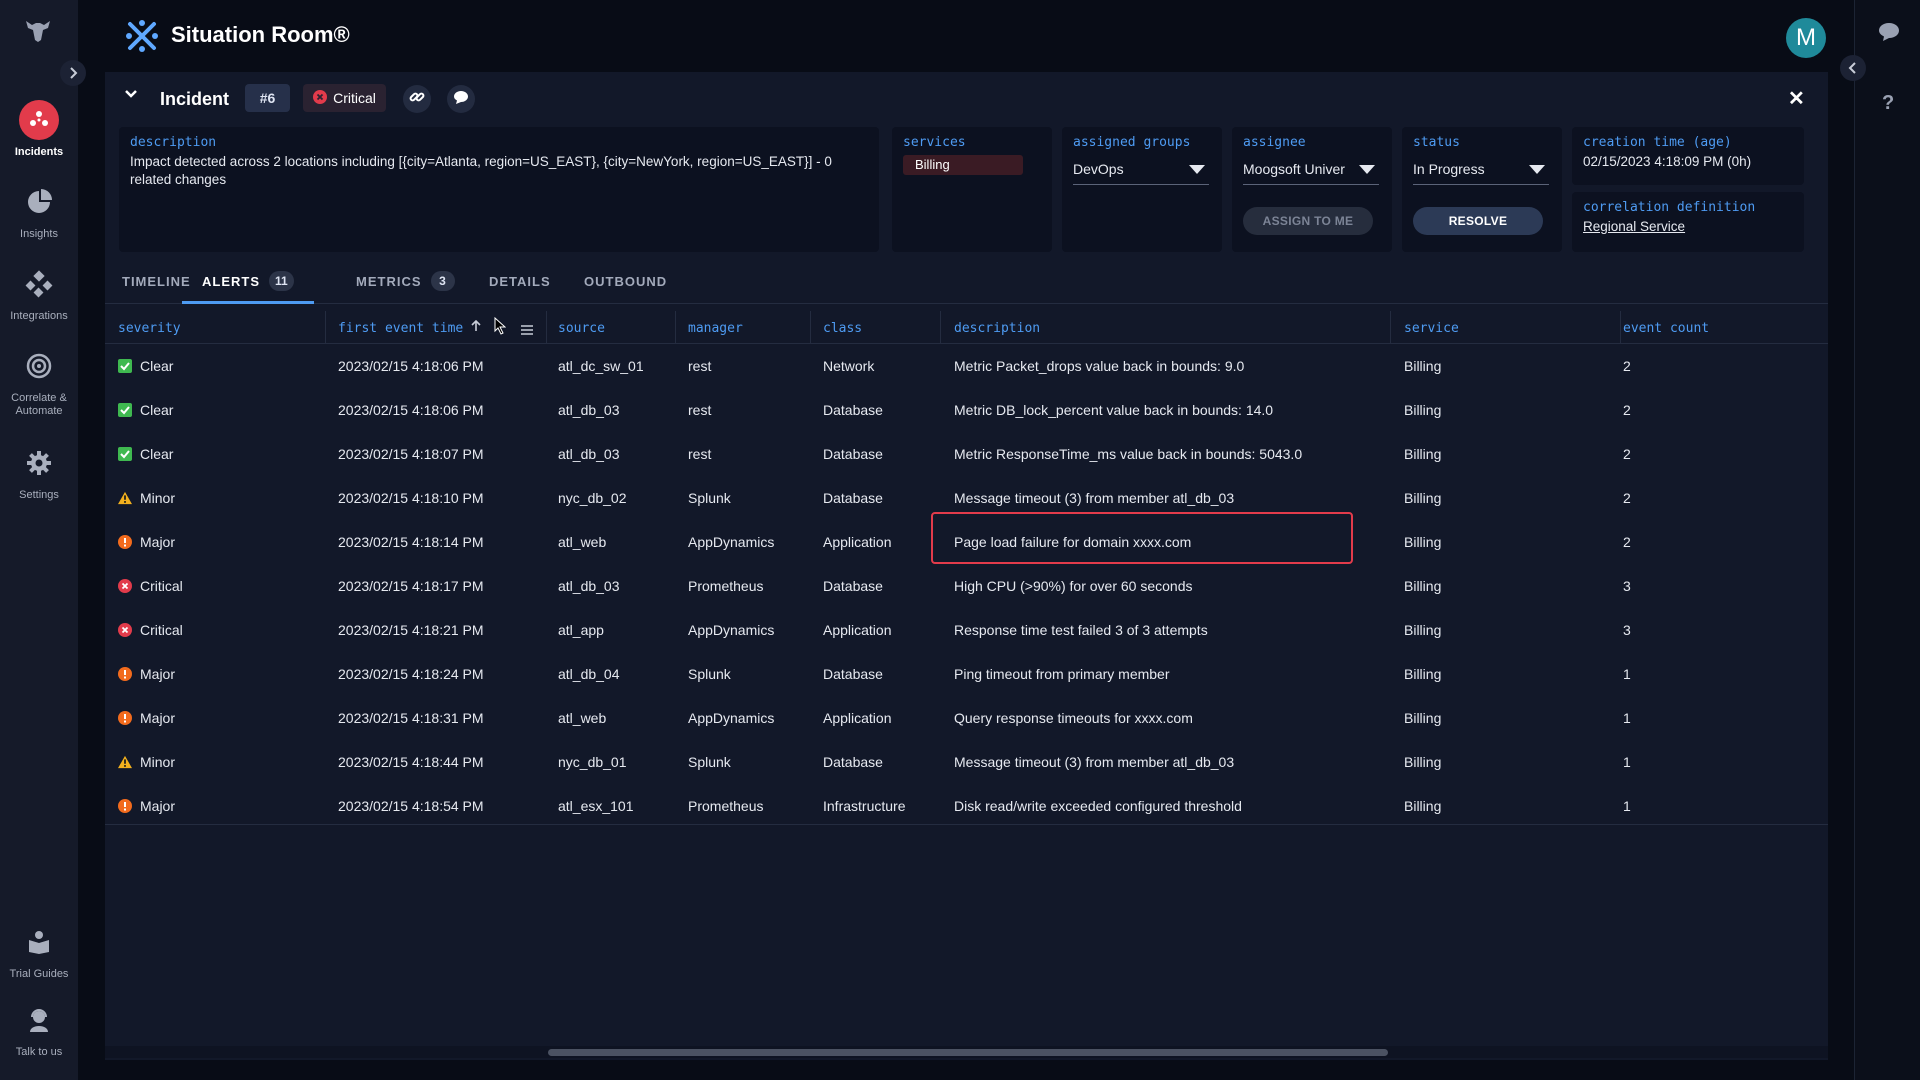  Describe the element at coordinates (461, 99) in the screenshot. I see `comment-button` at that location.